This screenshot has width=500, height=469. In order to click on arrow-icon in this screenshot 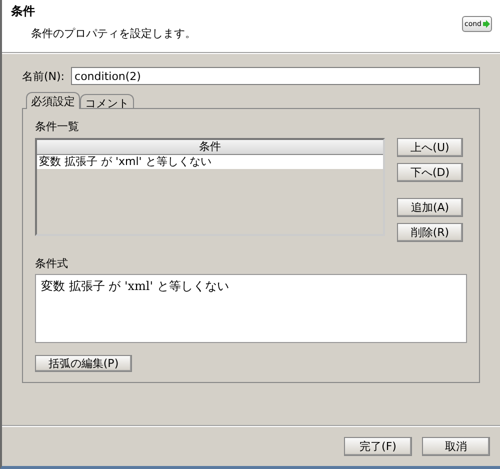, I will do `click(486, 24)`.